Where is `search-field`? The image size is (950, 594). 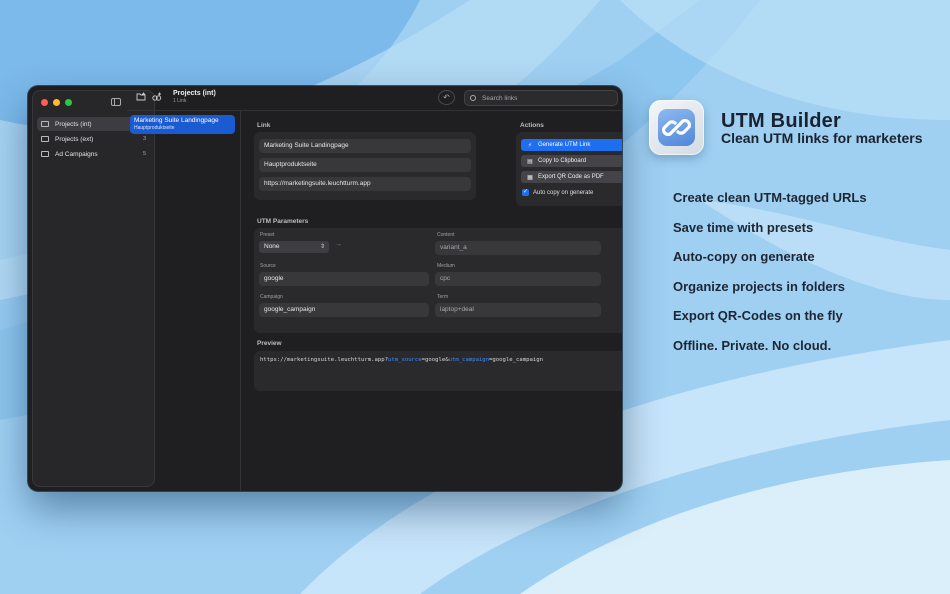 search-field is located at coordinates (541, 98).